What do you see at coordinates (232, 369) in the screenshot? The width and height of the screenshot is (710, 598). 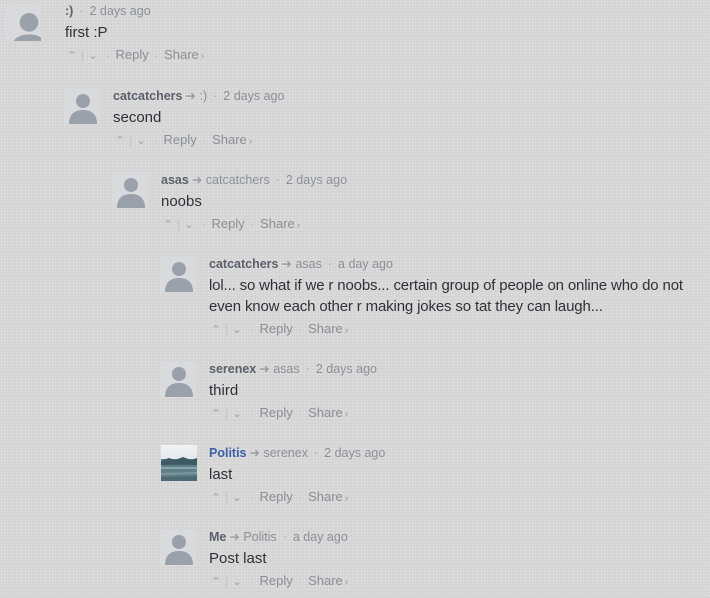 I see `author-name: serenex` at bounding box center [232, 369].